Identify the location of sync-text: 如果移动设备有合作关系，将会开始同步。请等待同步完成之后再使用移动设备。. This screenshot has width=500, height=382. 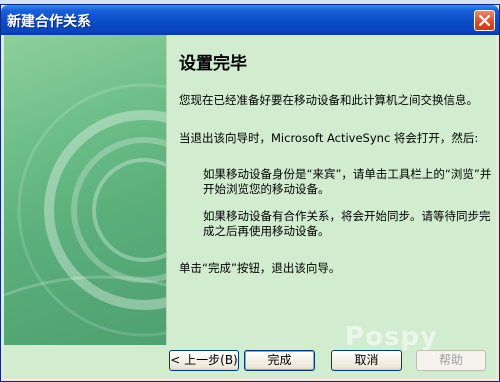
(347, 223).